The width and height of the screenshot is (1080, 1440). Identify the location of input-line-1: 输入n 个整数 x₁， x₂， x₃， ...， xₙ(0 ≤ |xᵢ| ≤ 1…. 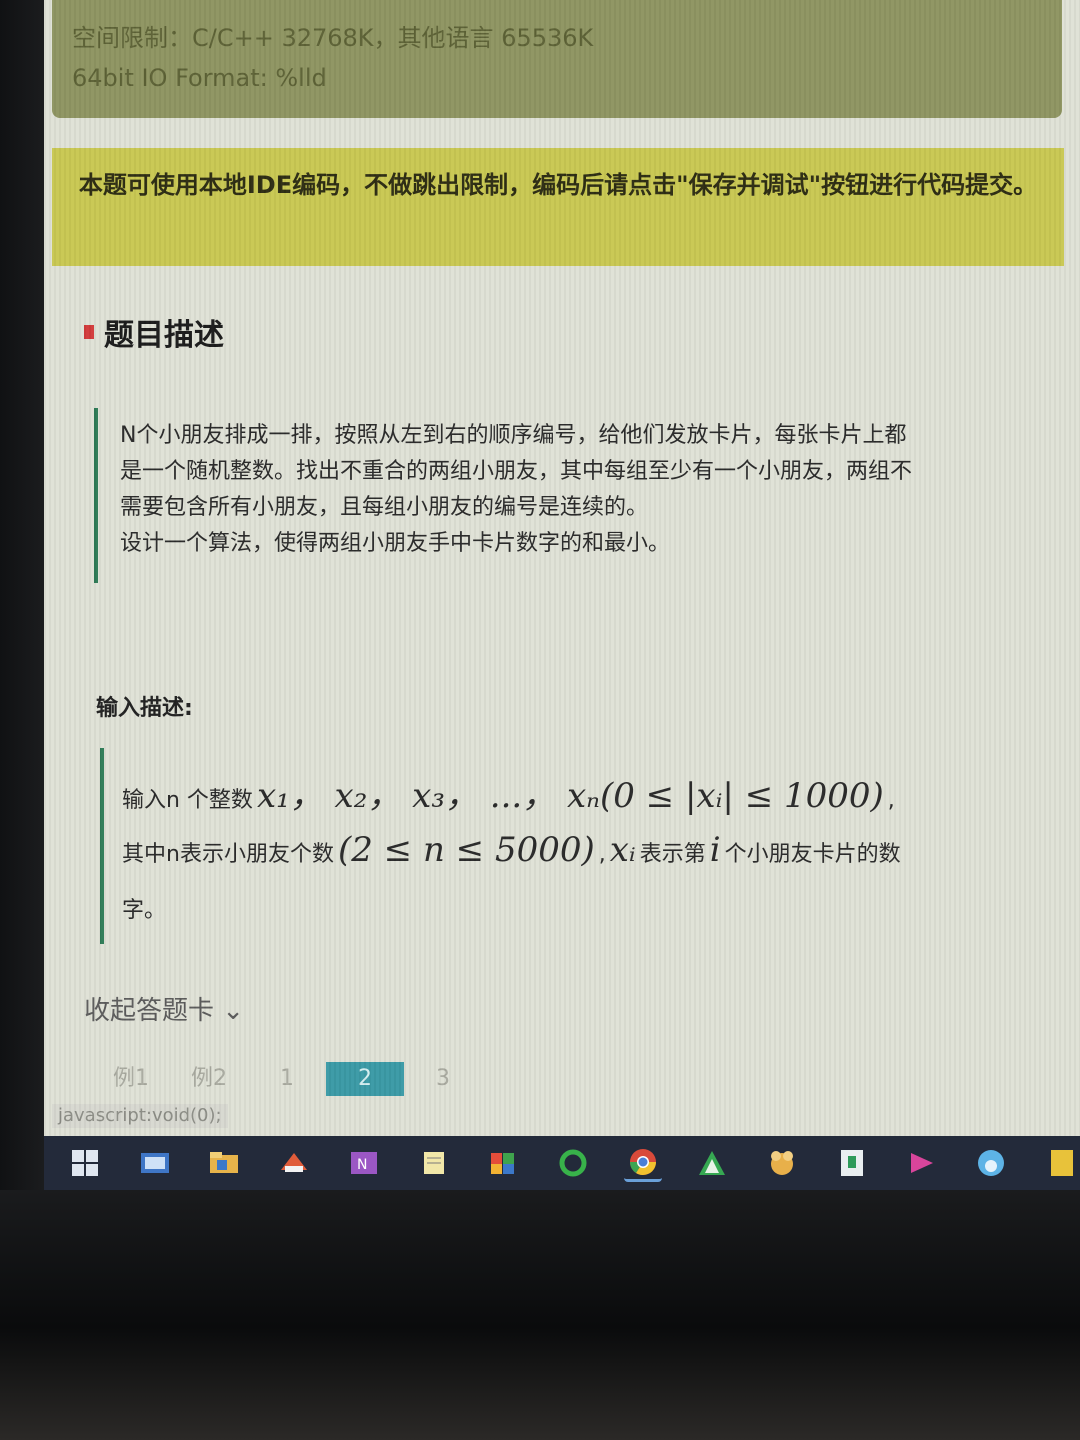
(576, 799).